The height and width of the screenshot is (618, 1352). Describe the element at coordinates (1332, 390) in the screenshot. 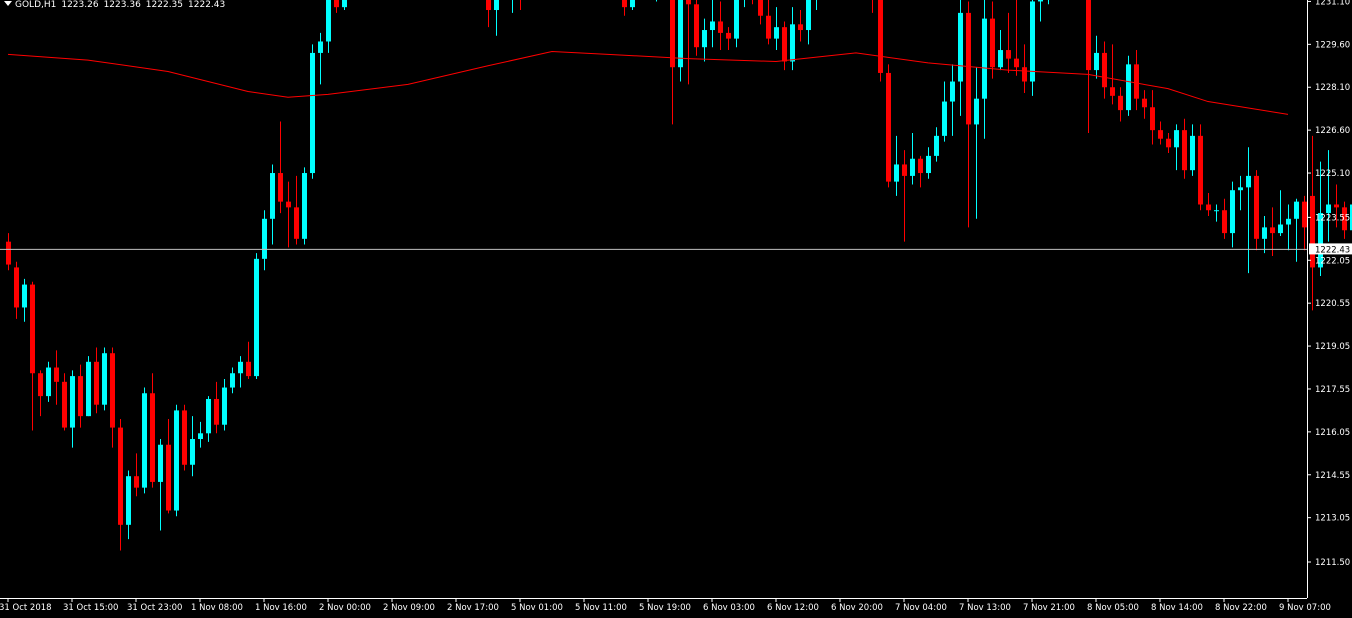

I see `y-tick-label: 1217.55` at that location.